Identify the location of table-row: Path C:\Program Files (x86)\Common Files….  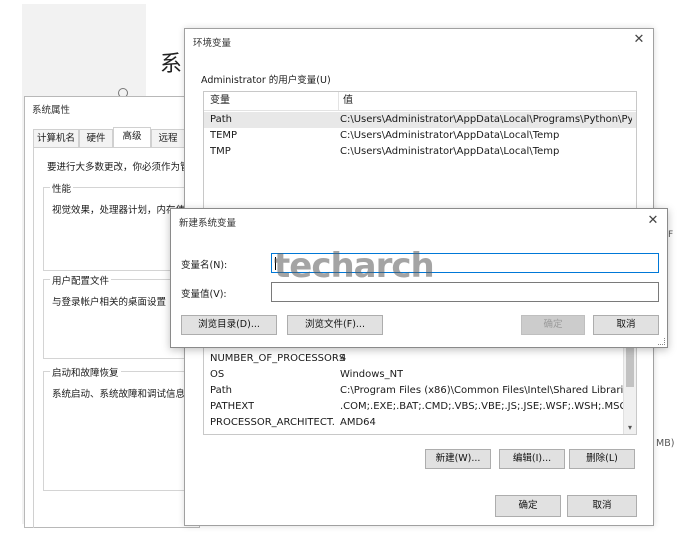
(420, 391).